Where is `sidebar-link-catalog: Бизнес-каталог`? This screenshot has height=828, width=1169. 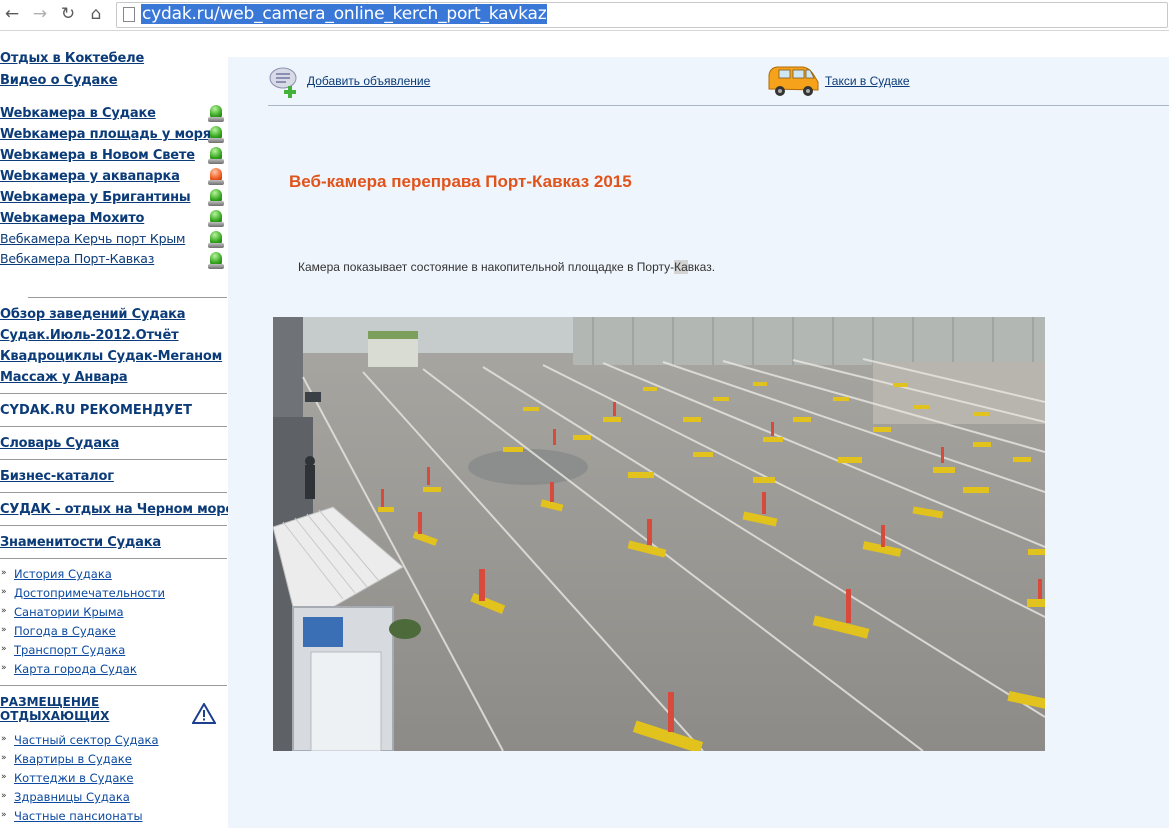
sidebar-link-catalog: Бизнес-каталог is located at coordinates (57, 476).